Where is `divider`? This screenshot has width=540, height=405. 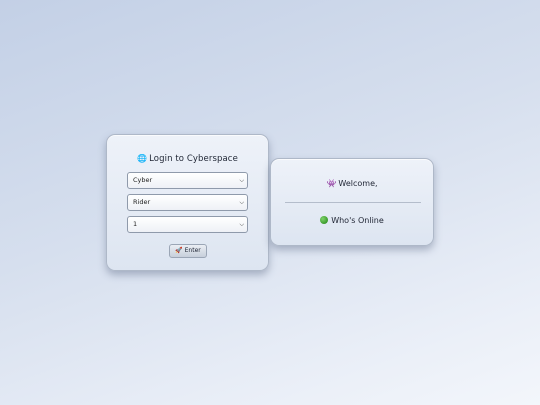 divider is located at coordinates (353, 202).